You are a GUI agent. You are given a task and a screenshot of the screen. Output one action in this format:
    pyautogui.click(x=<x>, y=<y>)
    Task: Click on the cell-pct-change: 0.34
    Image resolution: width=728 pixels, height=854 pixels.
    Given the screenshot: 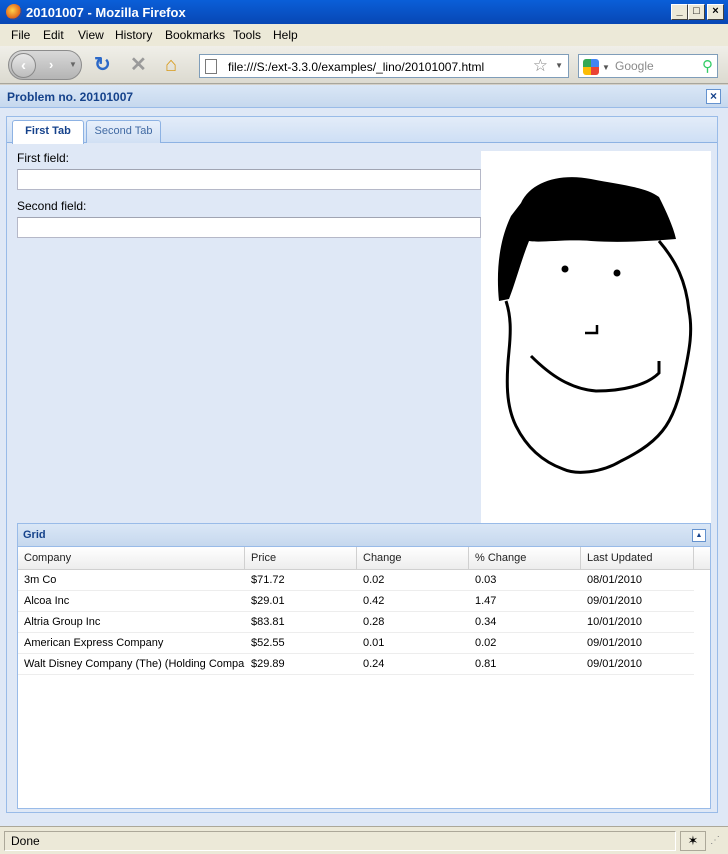 What is the action you would take?
    pyautogui.click(x=486, y=622)
    